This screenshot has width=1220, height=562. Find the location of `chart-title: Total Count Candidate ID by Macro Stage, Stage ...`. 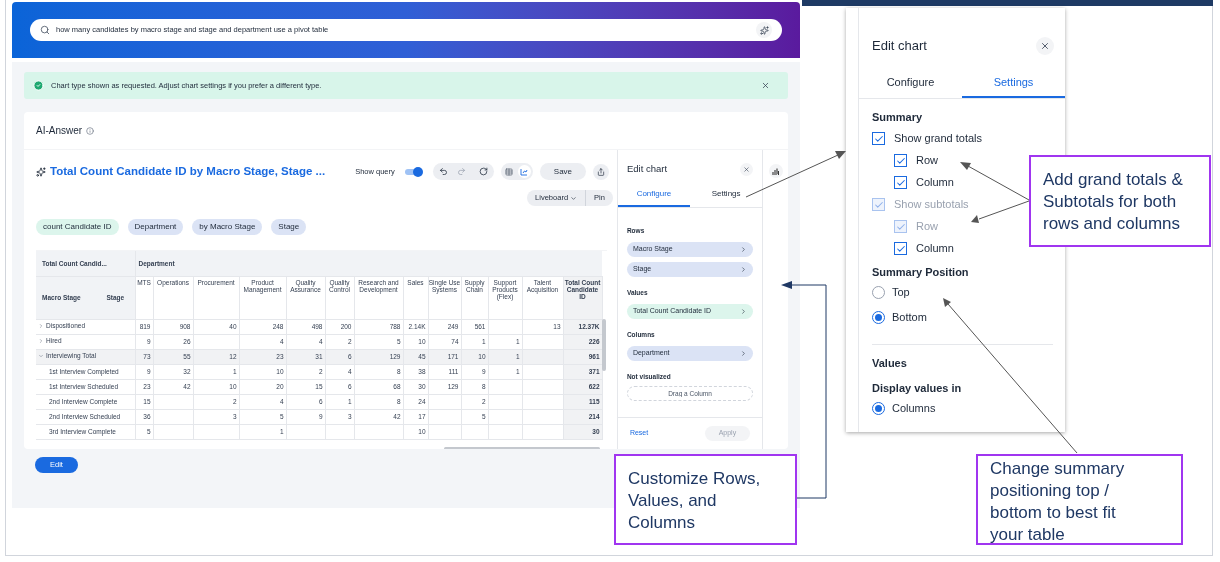

chart-title: Total Count Candidate ID by Macro Stage, Stage ... is located at coordinates (188, 171).